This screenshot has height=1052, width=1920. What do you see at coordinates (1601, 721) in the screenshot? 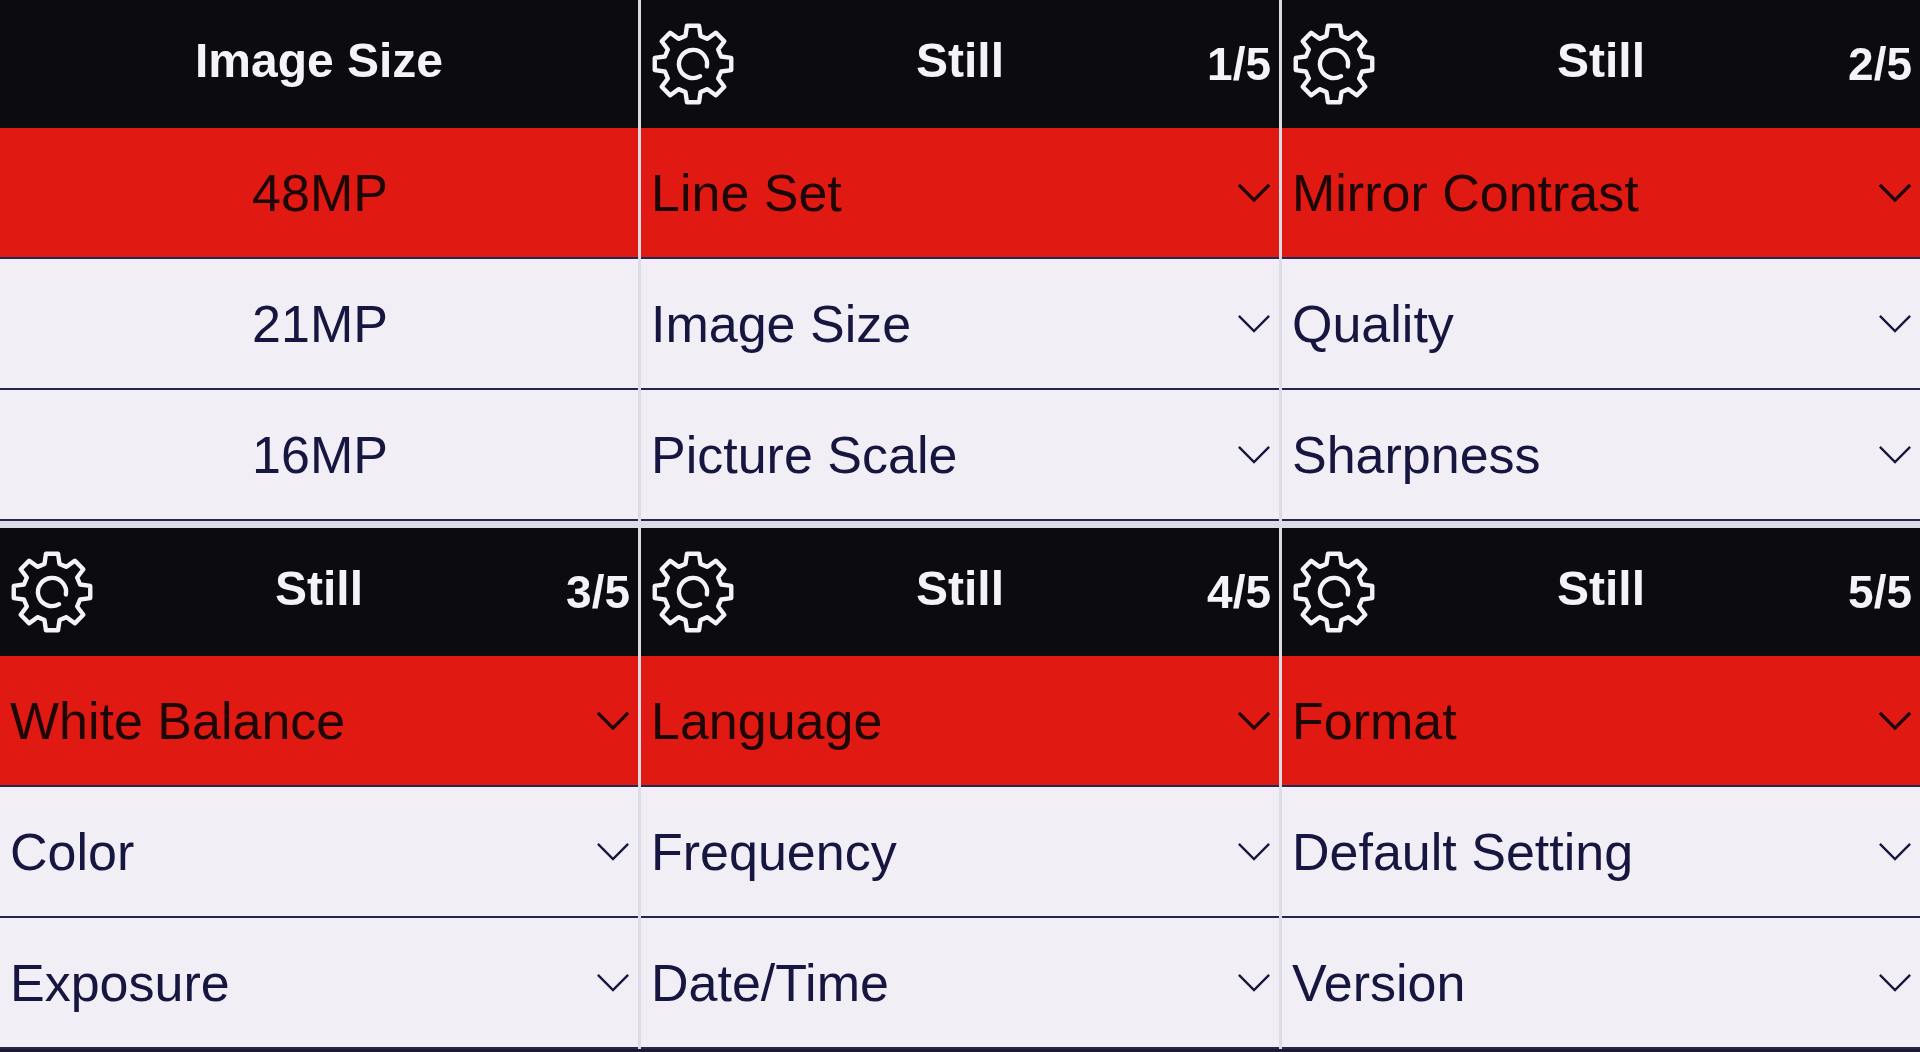
I see `menu-item: Format` at bounding box center [1601, 721].